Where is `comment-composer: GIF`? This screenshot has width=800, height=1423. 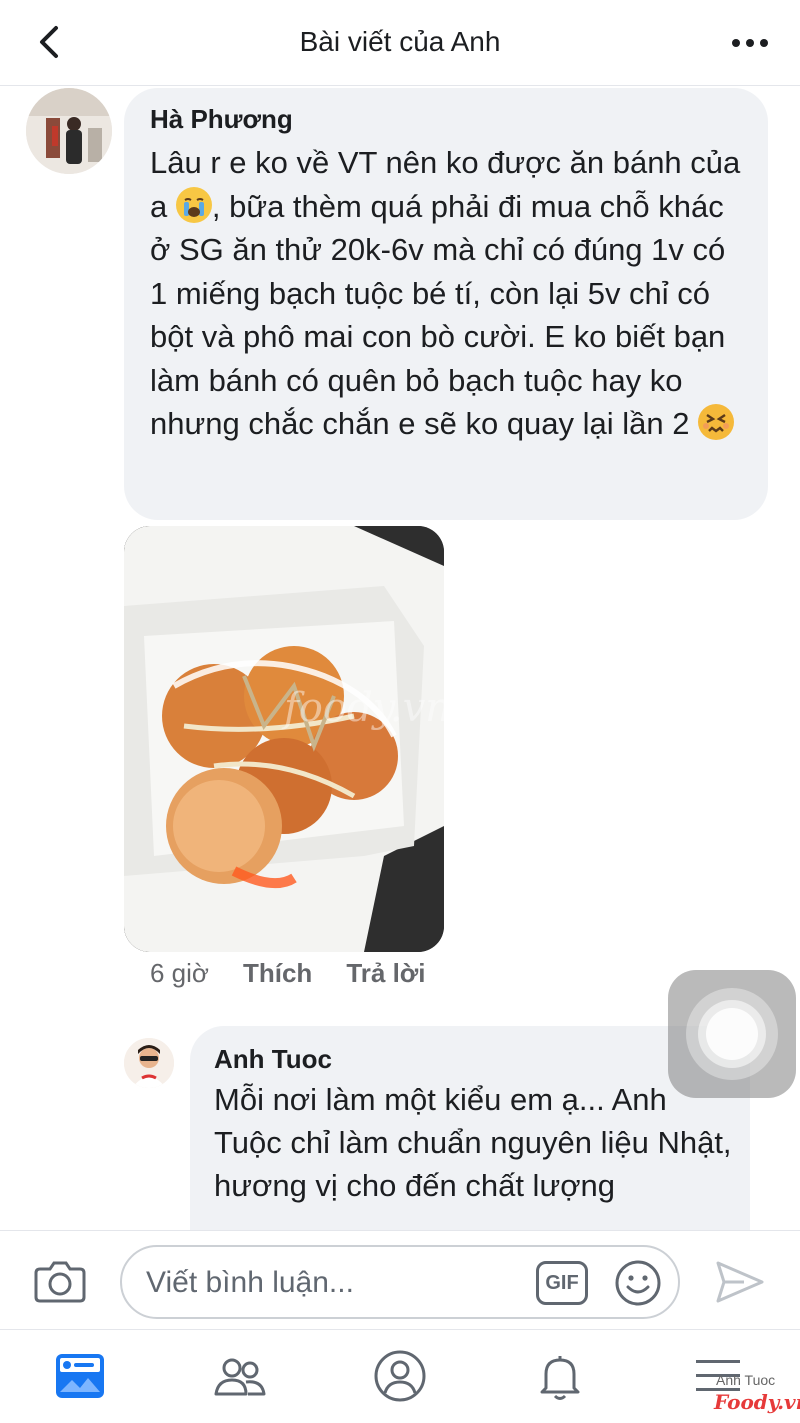 comment-composer: GIF is located at coordinates (400, 1280).